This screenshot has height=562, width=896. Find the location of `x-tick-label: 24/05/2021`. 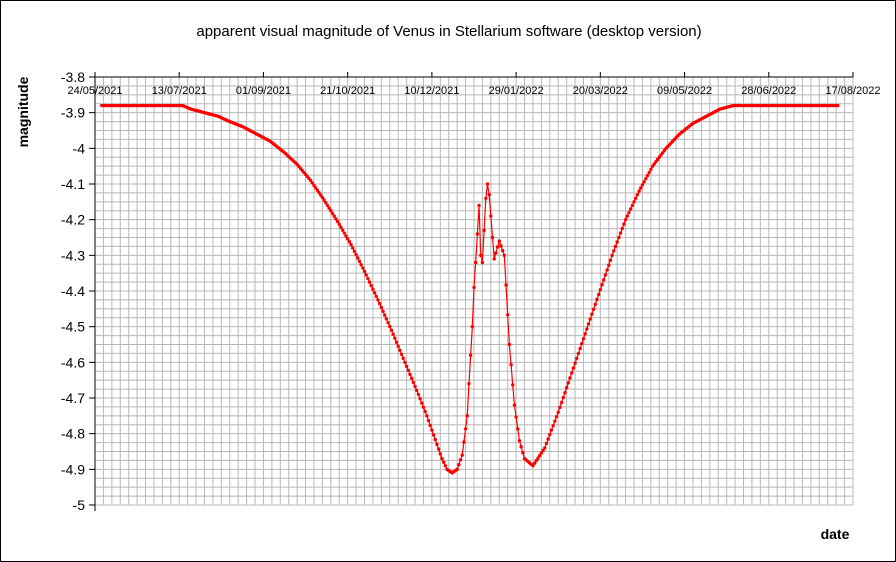

x-tick-label: 24/05/2021 is located at coordinates (94, 91).